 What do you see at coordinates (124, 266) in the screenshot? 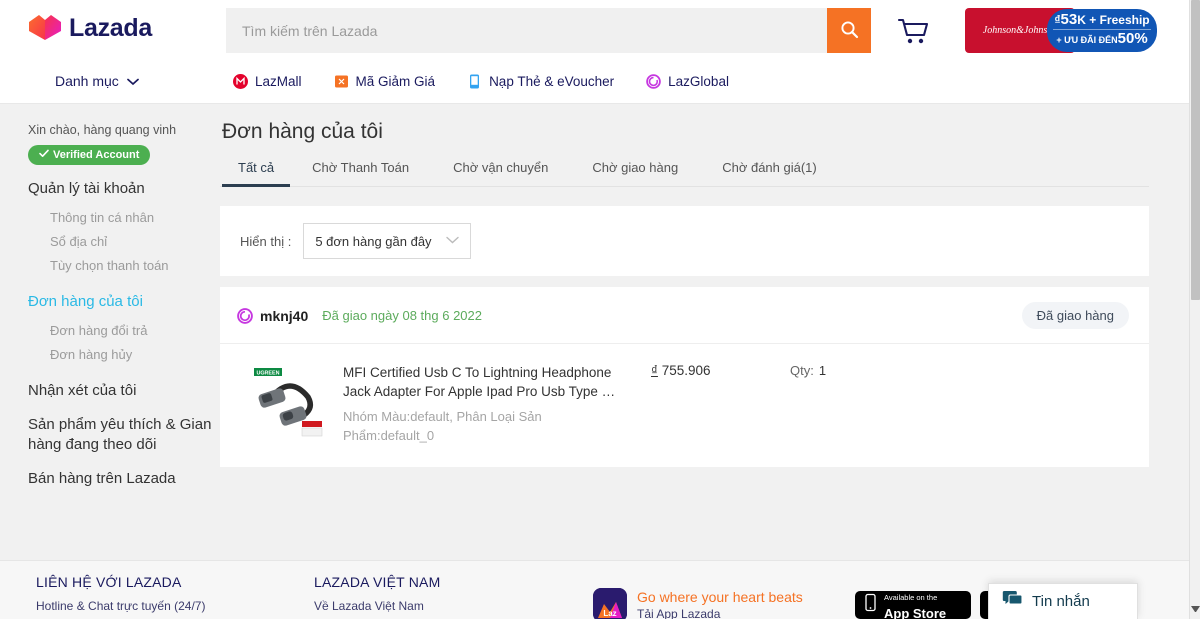
I see `sidebar-item-payment-options: Tùy chọn thanh toán` at bounding box center [124, 266].